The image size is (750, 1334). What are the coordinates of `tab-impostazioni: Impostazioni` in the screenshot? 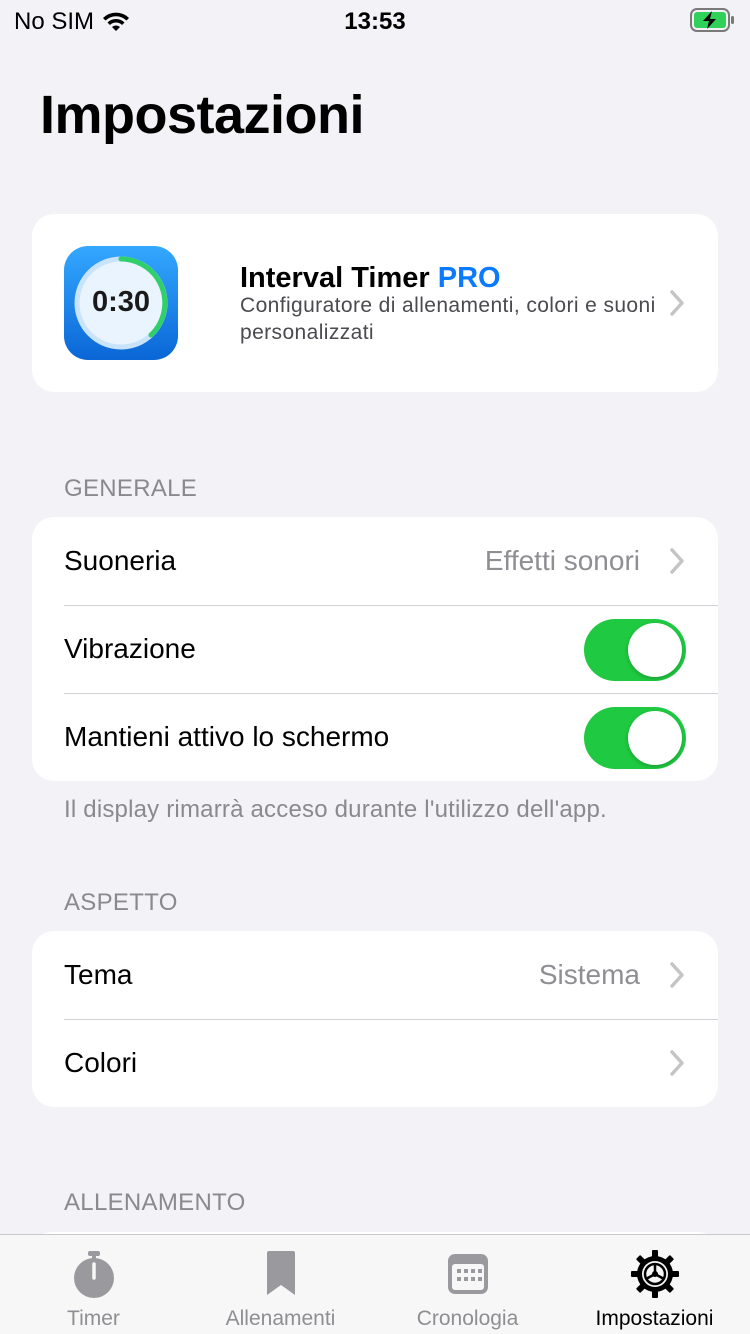 It's located at (654, 1284).